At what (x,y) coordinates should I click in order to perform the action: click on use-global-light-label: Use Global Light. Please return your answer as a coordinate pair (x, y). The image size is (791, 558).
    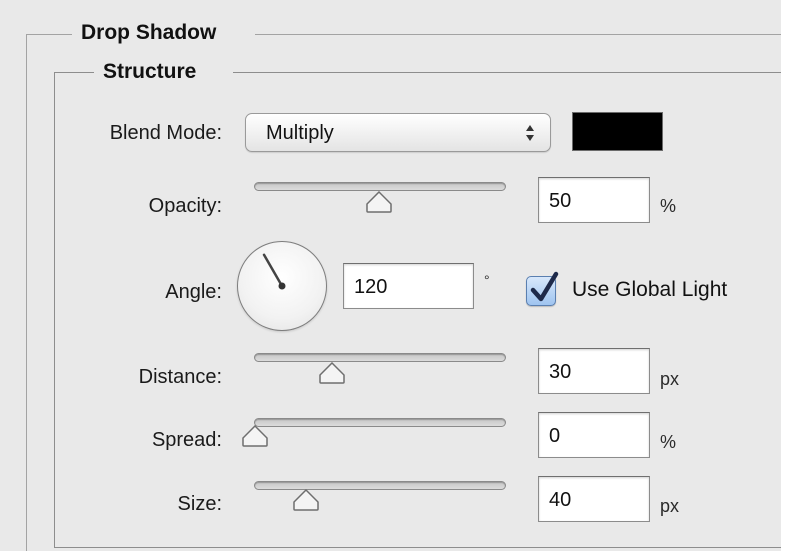
    Looking at the image, I should click on (649, 290).